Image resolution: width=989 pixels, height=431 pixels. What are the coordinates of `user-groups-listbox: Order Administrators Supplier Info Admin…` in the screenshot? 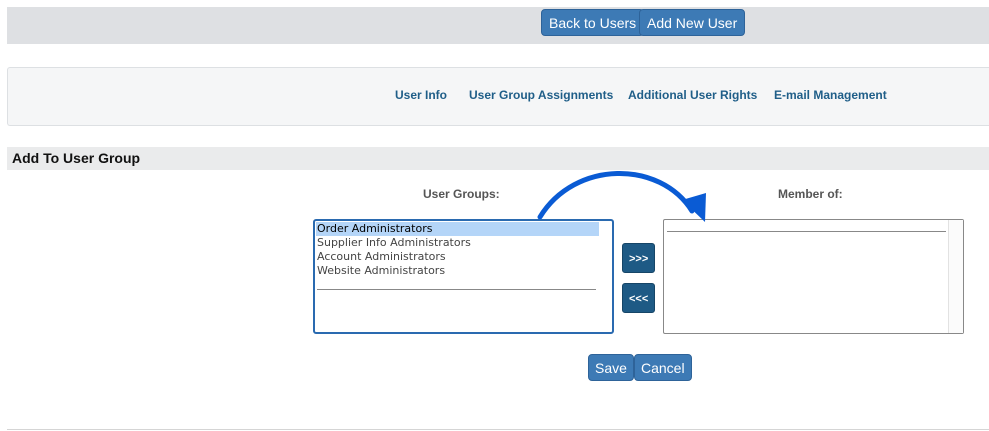 It's located at (463, 276).